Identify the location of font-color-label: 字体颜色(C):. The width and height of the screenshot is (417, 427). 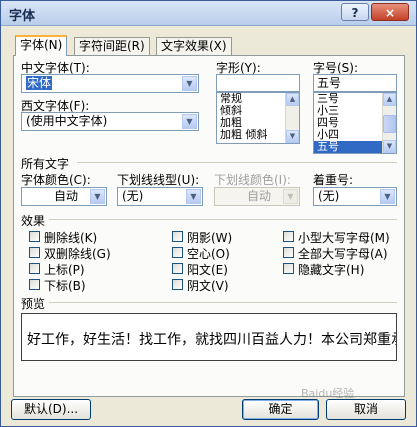
(56, 180).